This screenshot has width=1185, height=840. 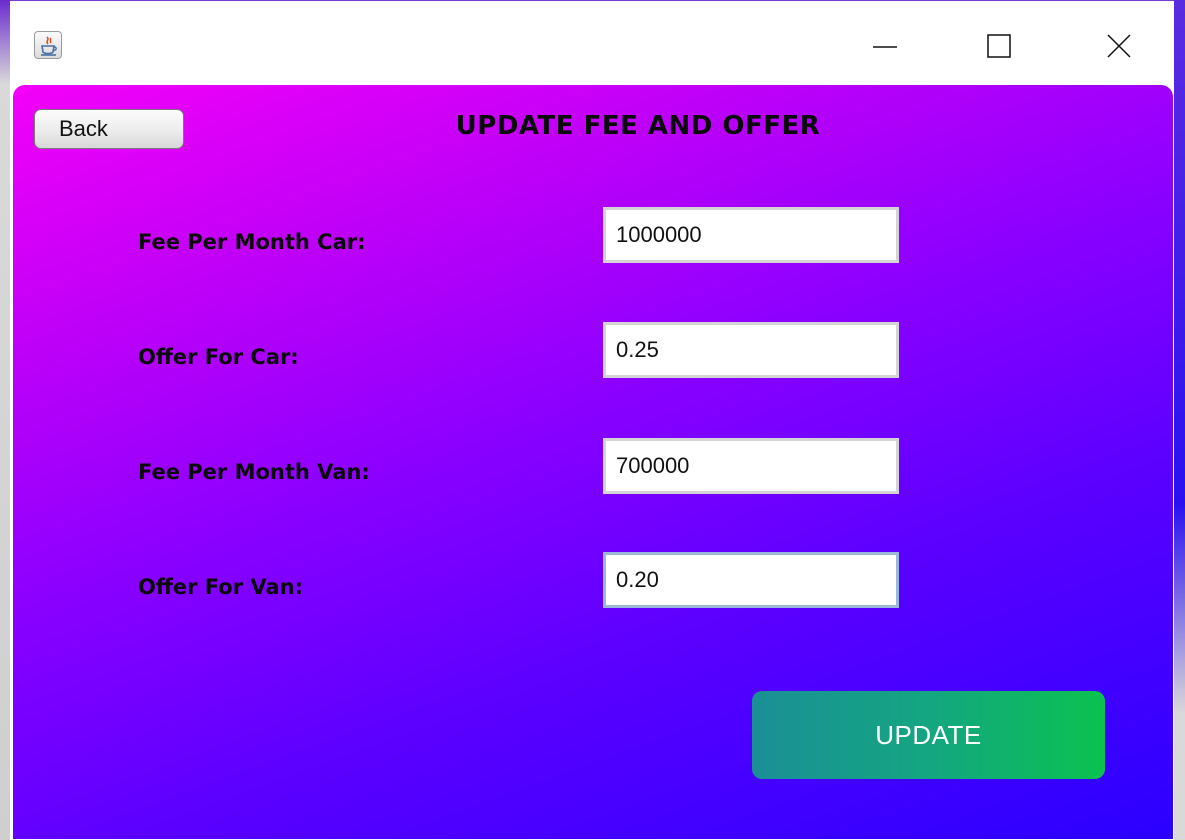 I want to click on fee-per-month-van-input, so click(x=751, y=466).